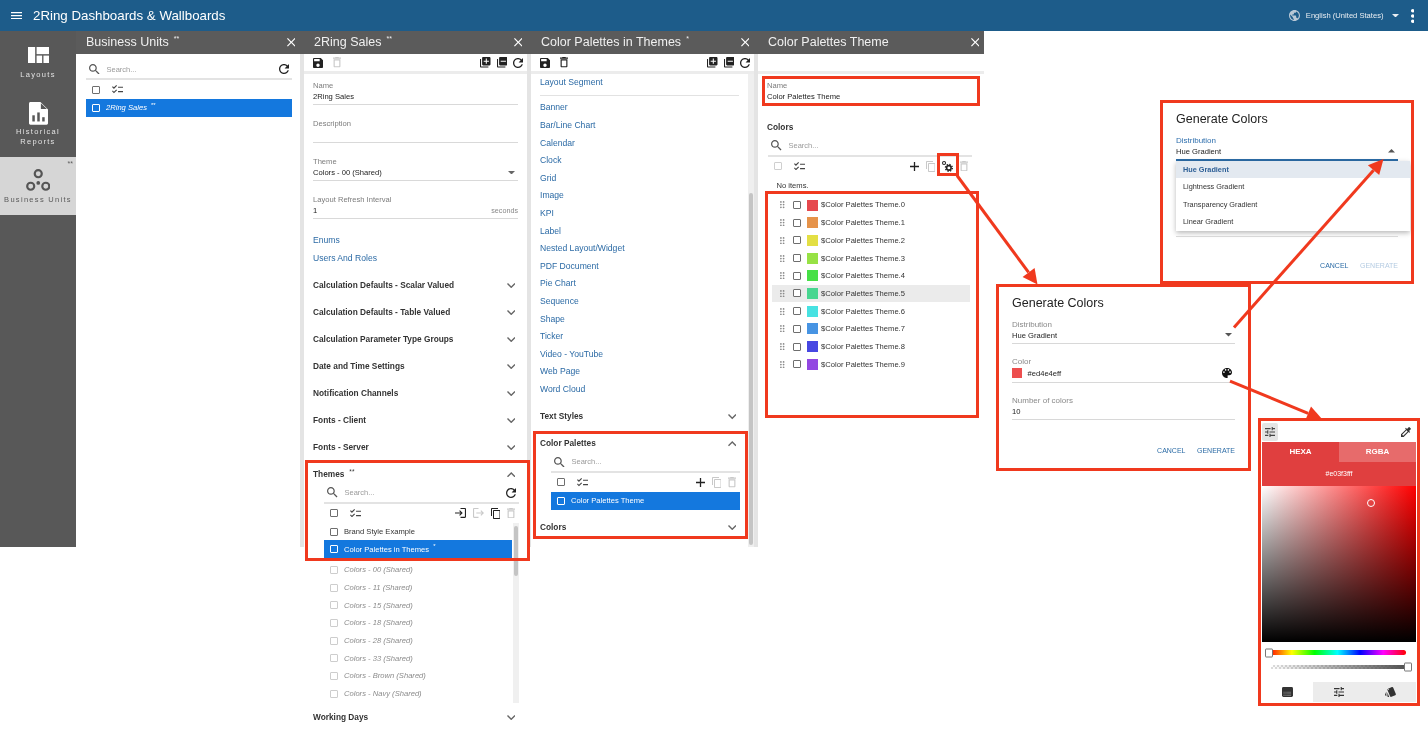 The image size is (1428, 736). Describe the element at coordinates (414, 394) in the screenshot. I see `section-header: Notification Channels` at that location.